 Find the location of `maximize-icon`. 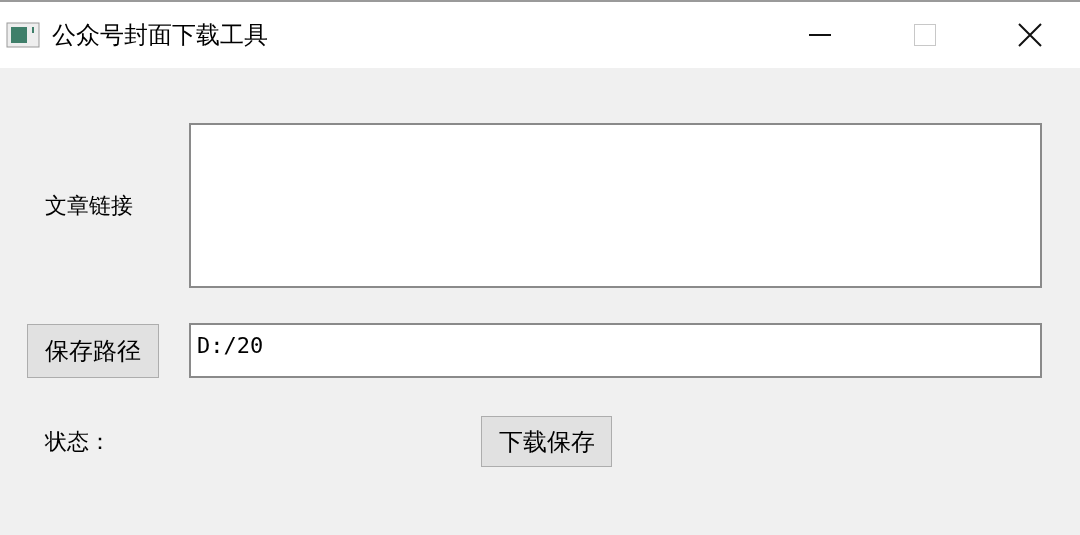

maximize-icon is located at coordinates (925, 35).